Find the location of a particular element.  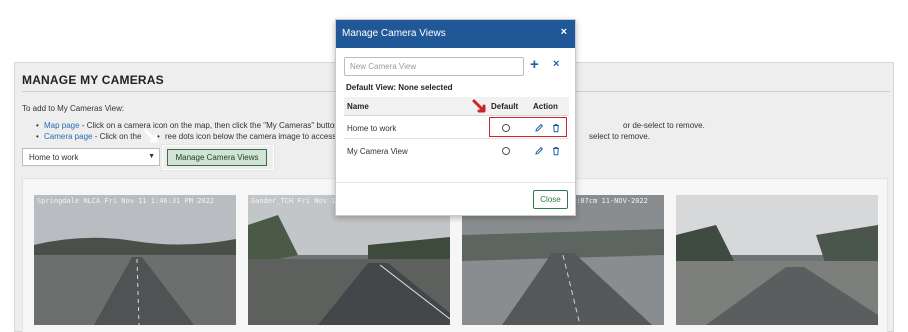

camera-page-instruction-text: - Click on the is located at coordinates (117, 136).